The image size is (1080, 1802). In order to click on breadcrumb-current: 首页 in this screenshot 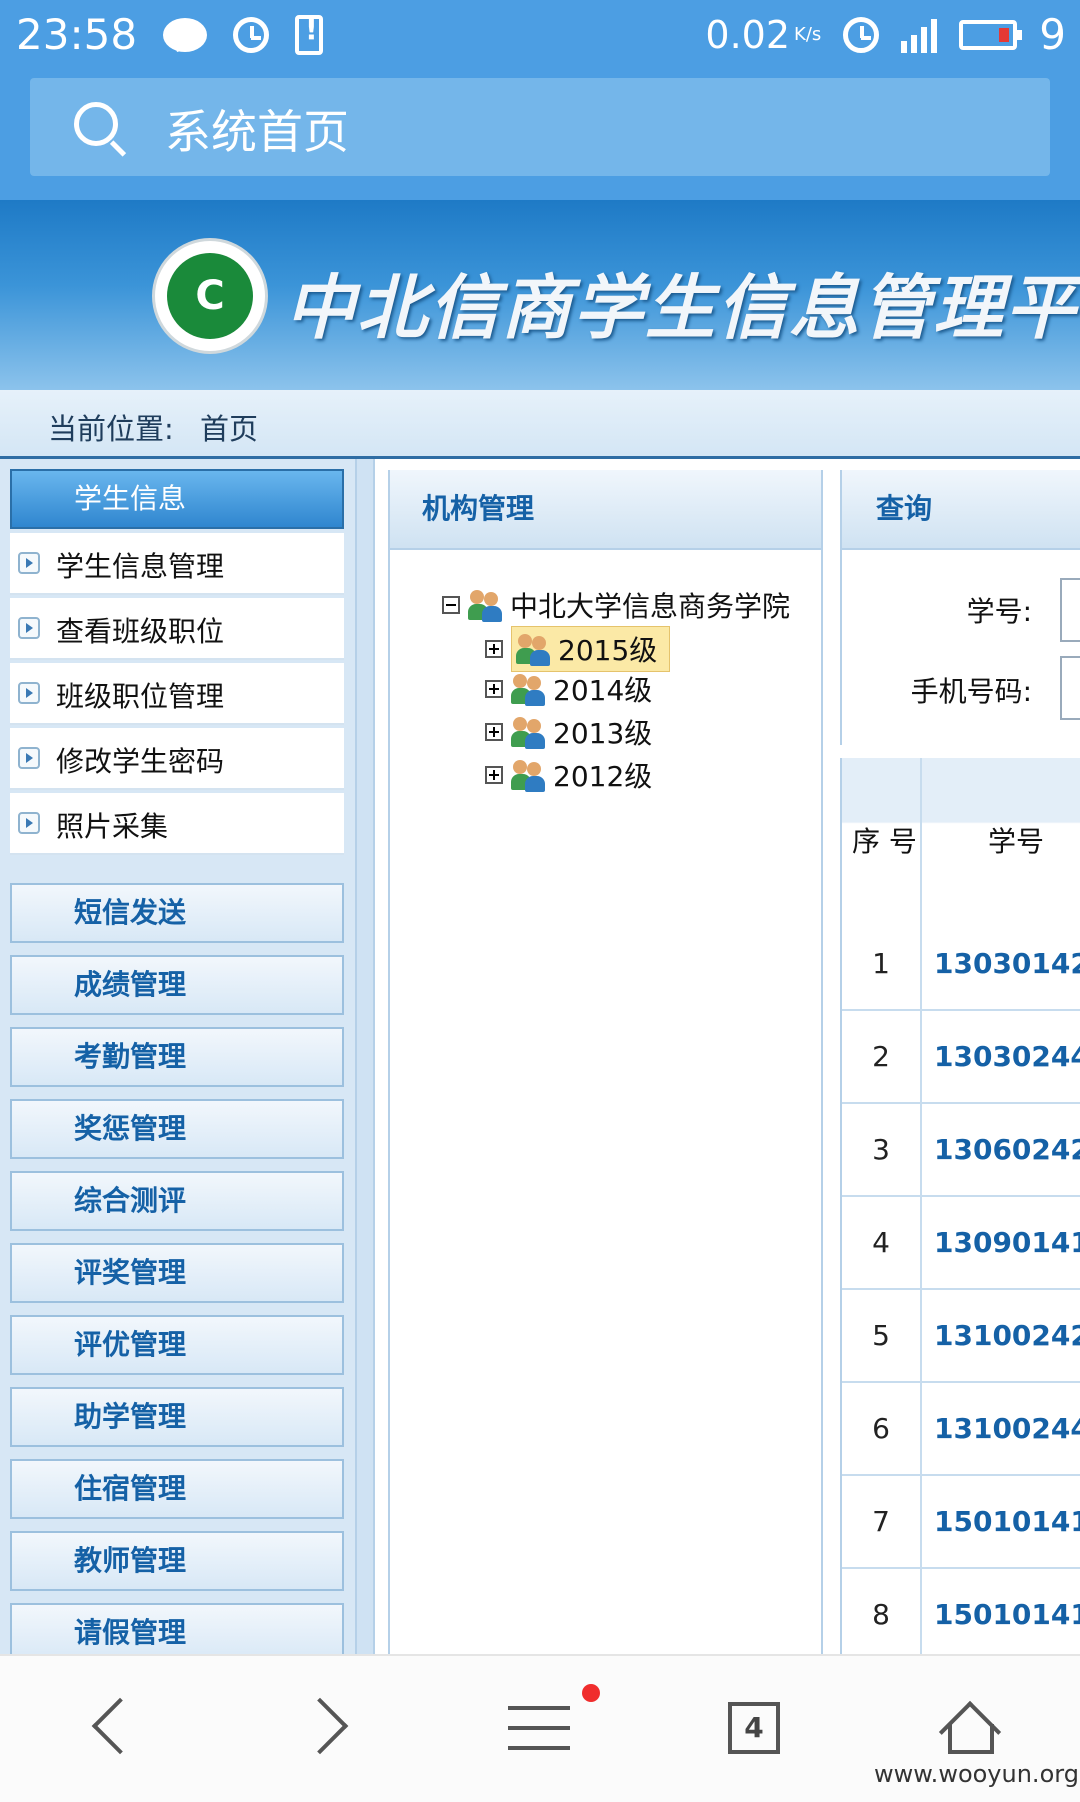, I will do `click(229, 427)`.